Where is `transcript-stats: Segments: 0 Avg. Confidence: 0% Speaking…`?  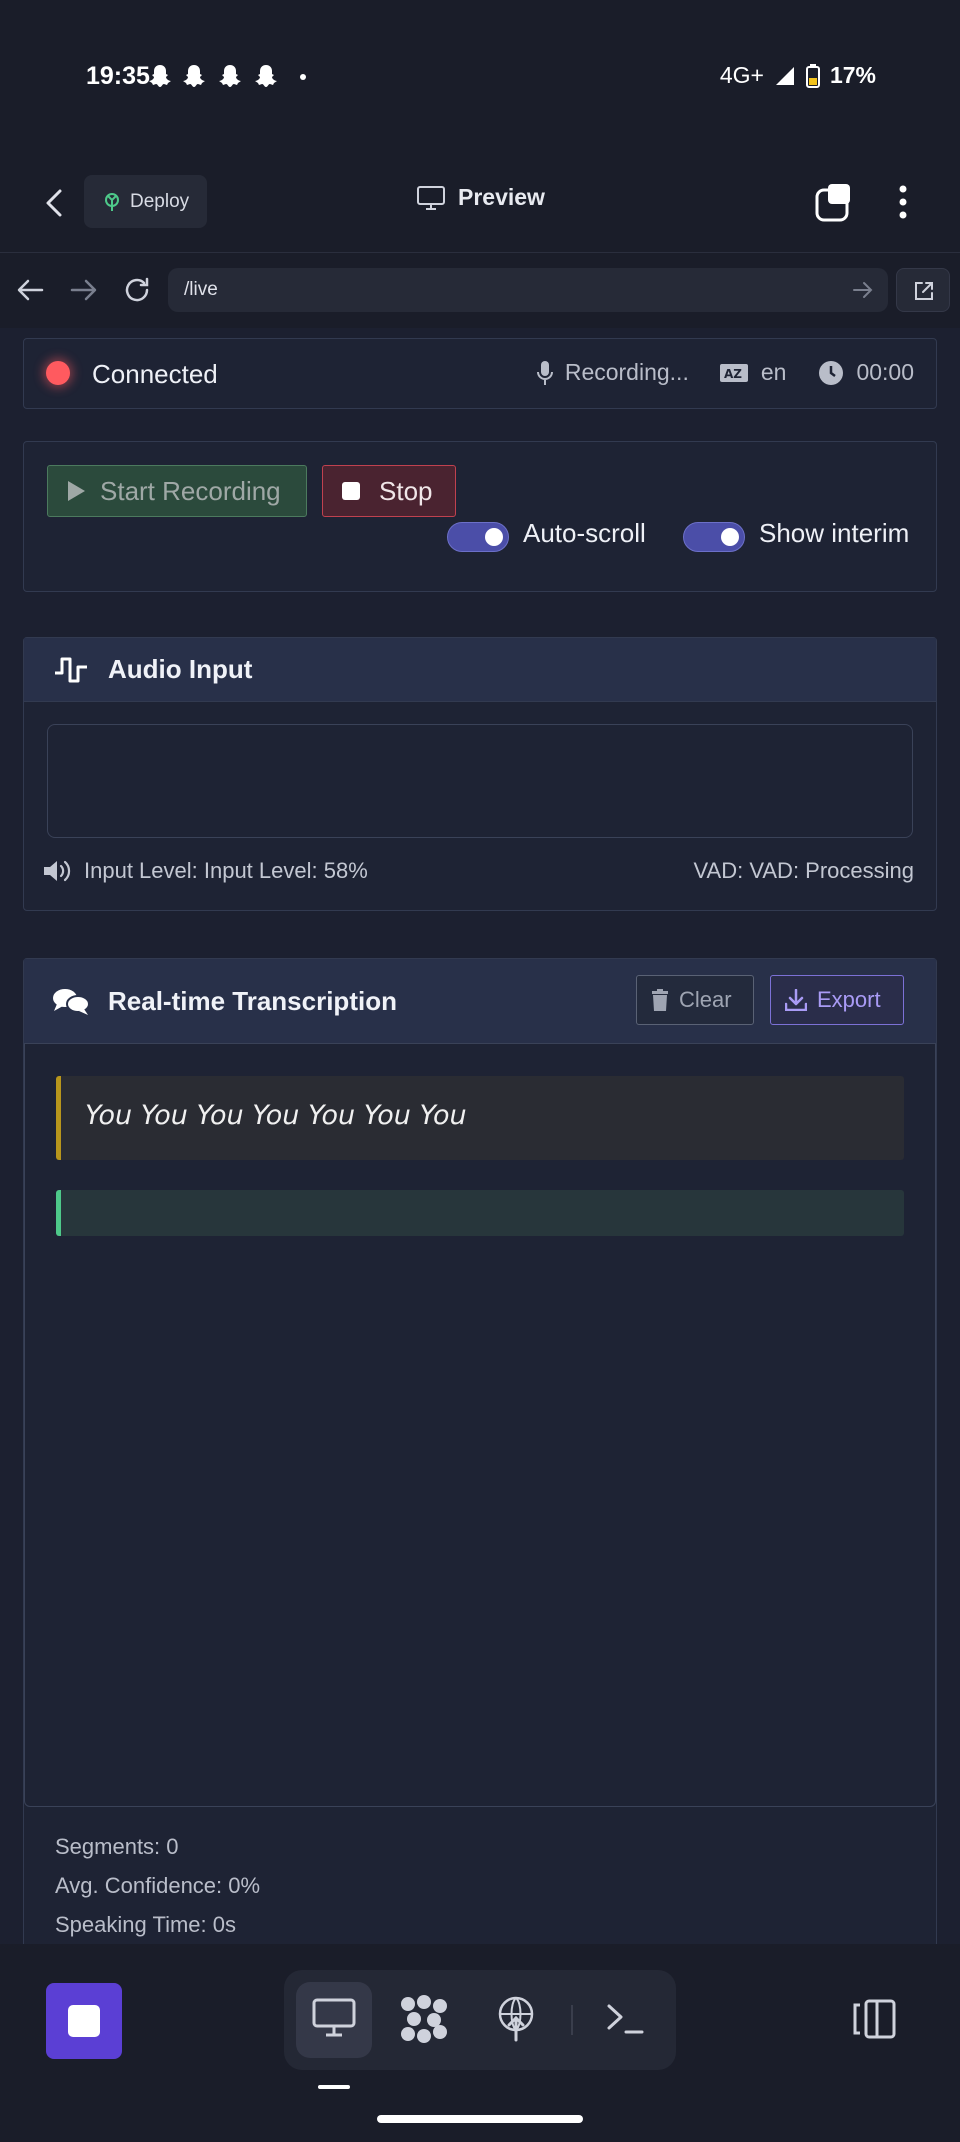
transcript-stats: Segments: 0 Avg. Confidence: 0% Speaking… is located at coordinates (157, 1885).